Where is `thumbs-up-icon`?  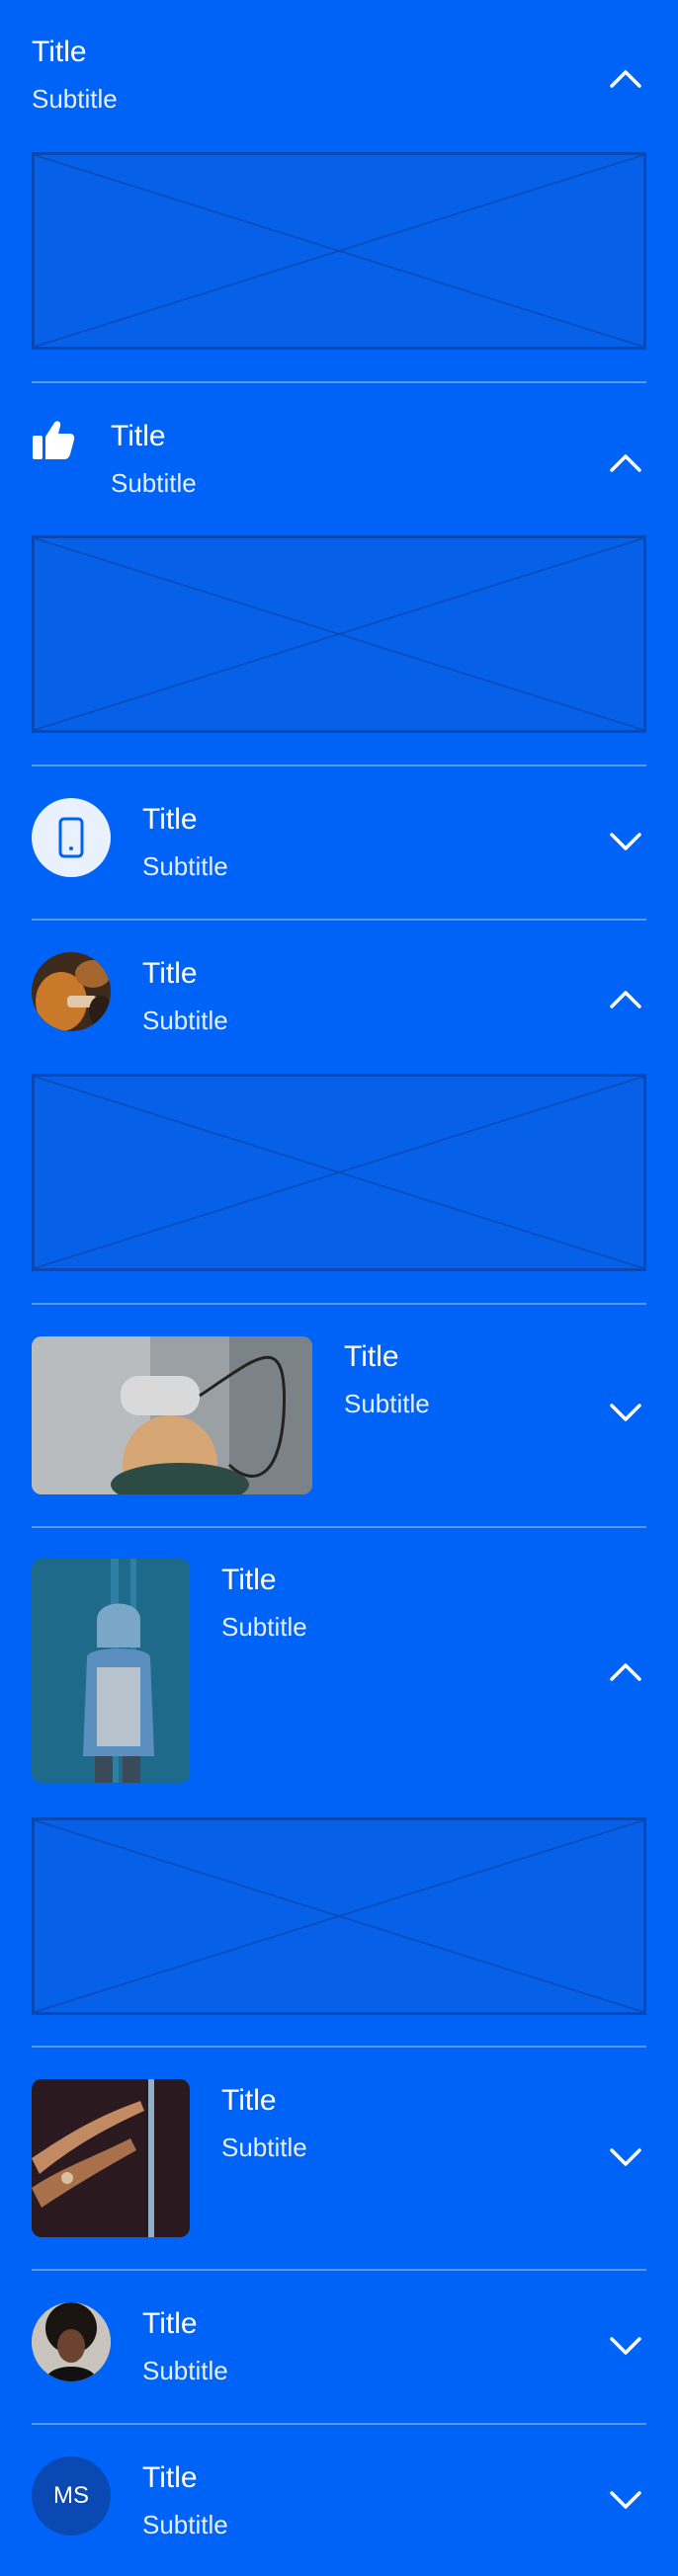 thumbs-up-icon is located at coordinates (54, 440).